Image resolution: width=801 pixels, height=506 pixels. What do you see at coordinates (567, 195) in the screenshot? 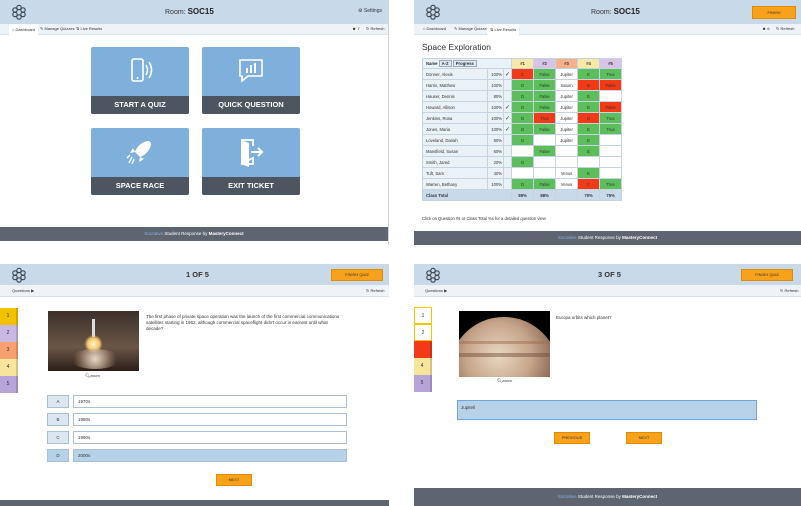
I see `class-total-value` at bounding box center [567, 195].